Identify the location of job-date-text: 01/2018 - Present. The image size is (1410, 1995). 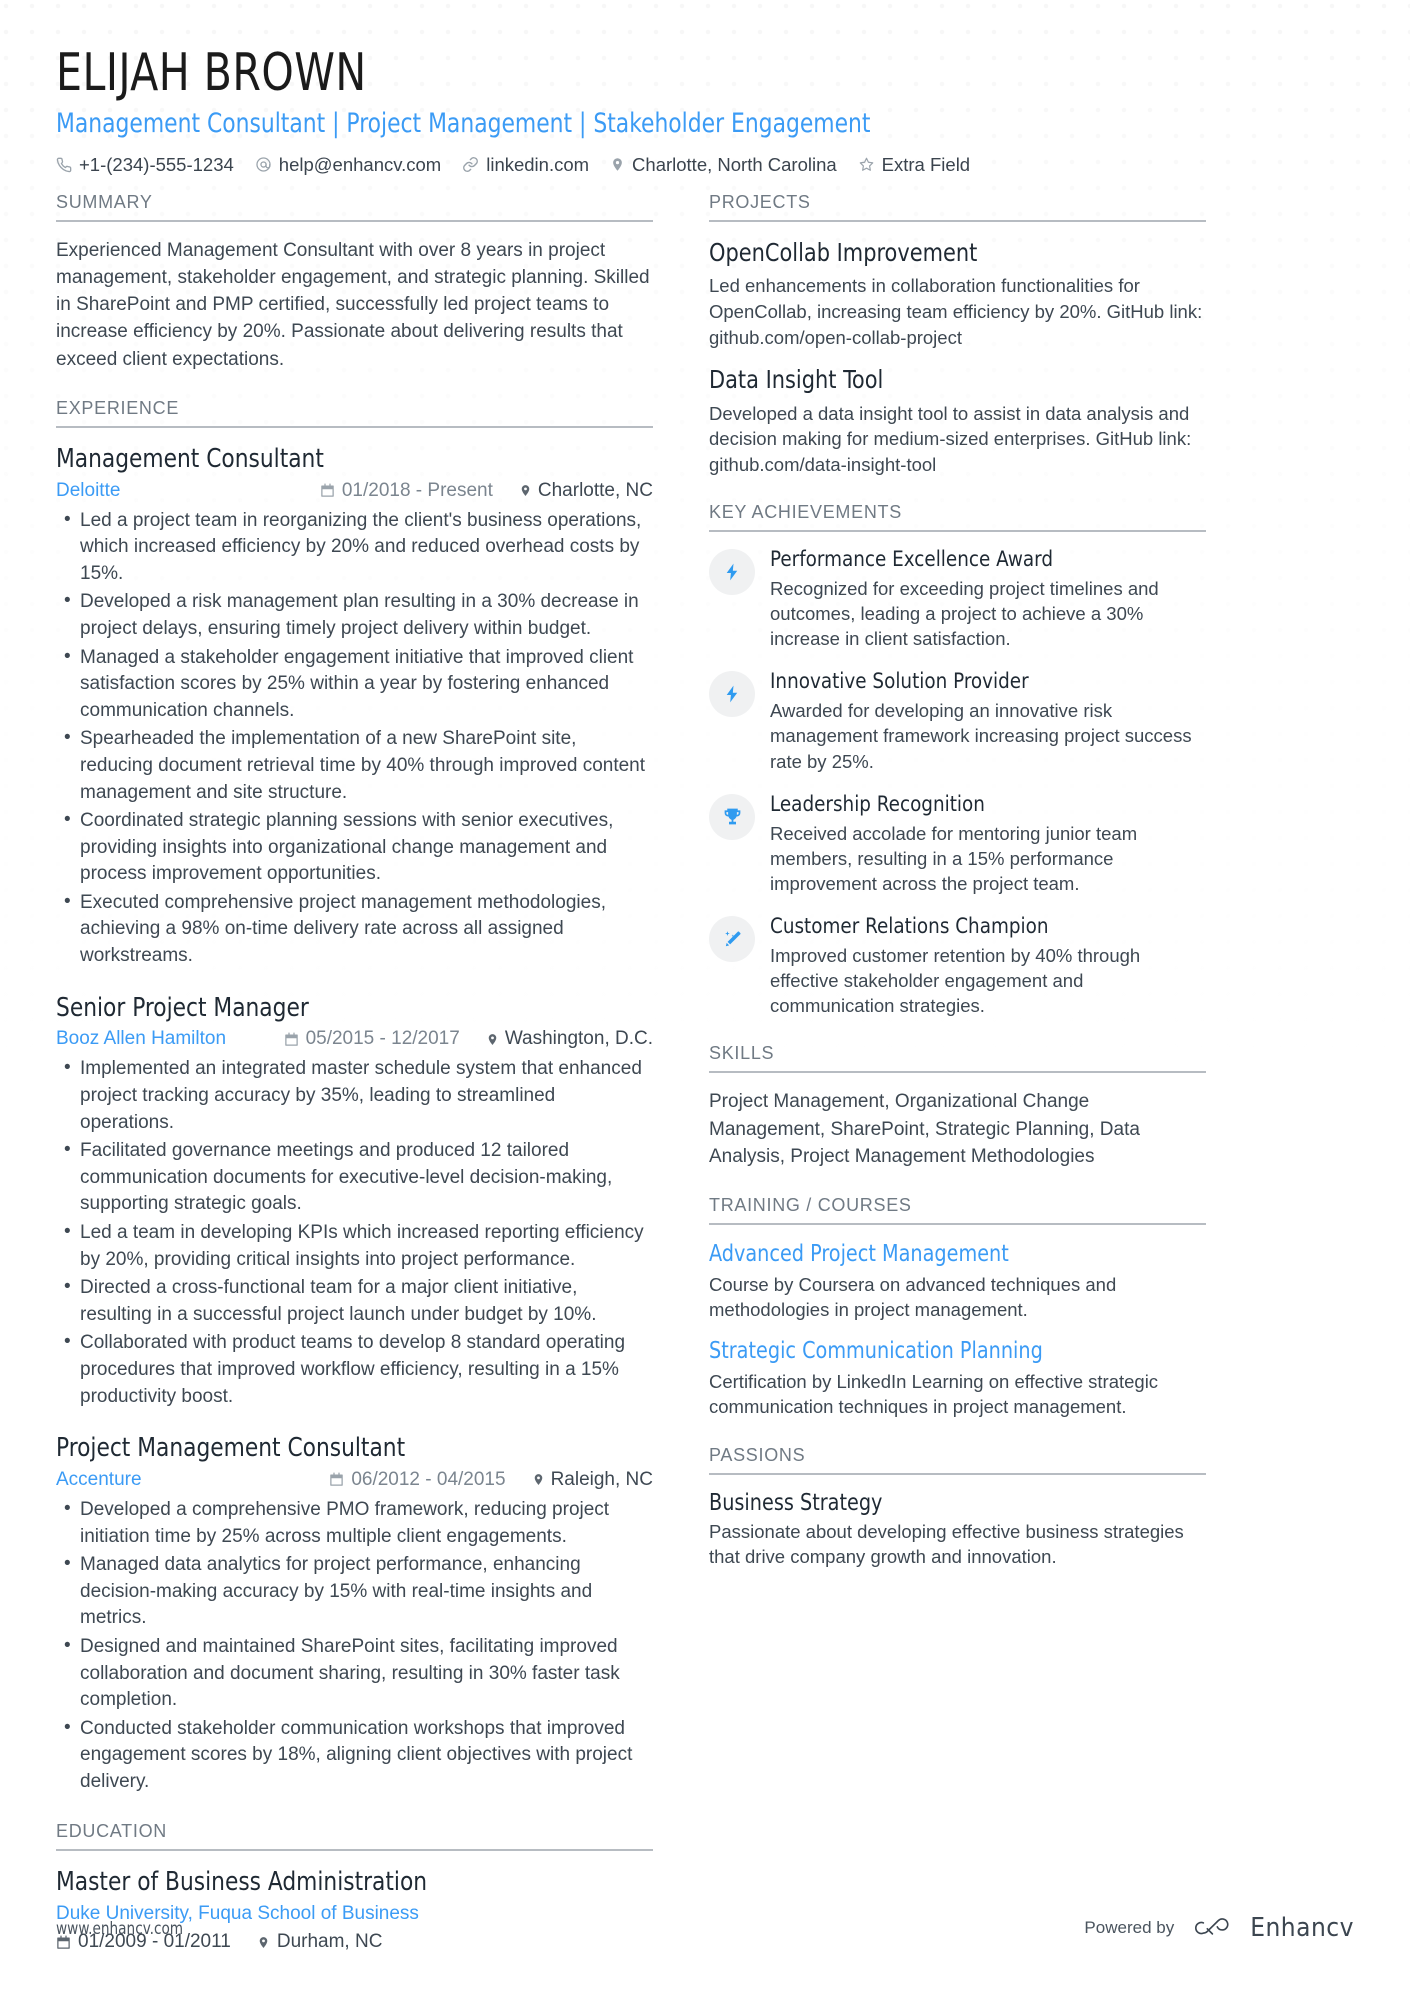
(417, 490).